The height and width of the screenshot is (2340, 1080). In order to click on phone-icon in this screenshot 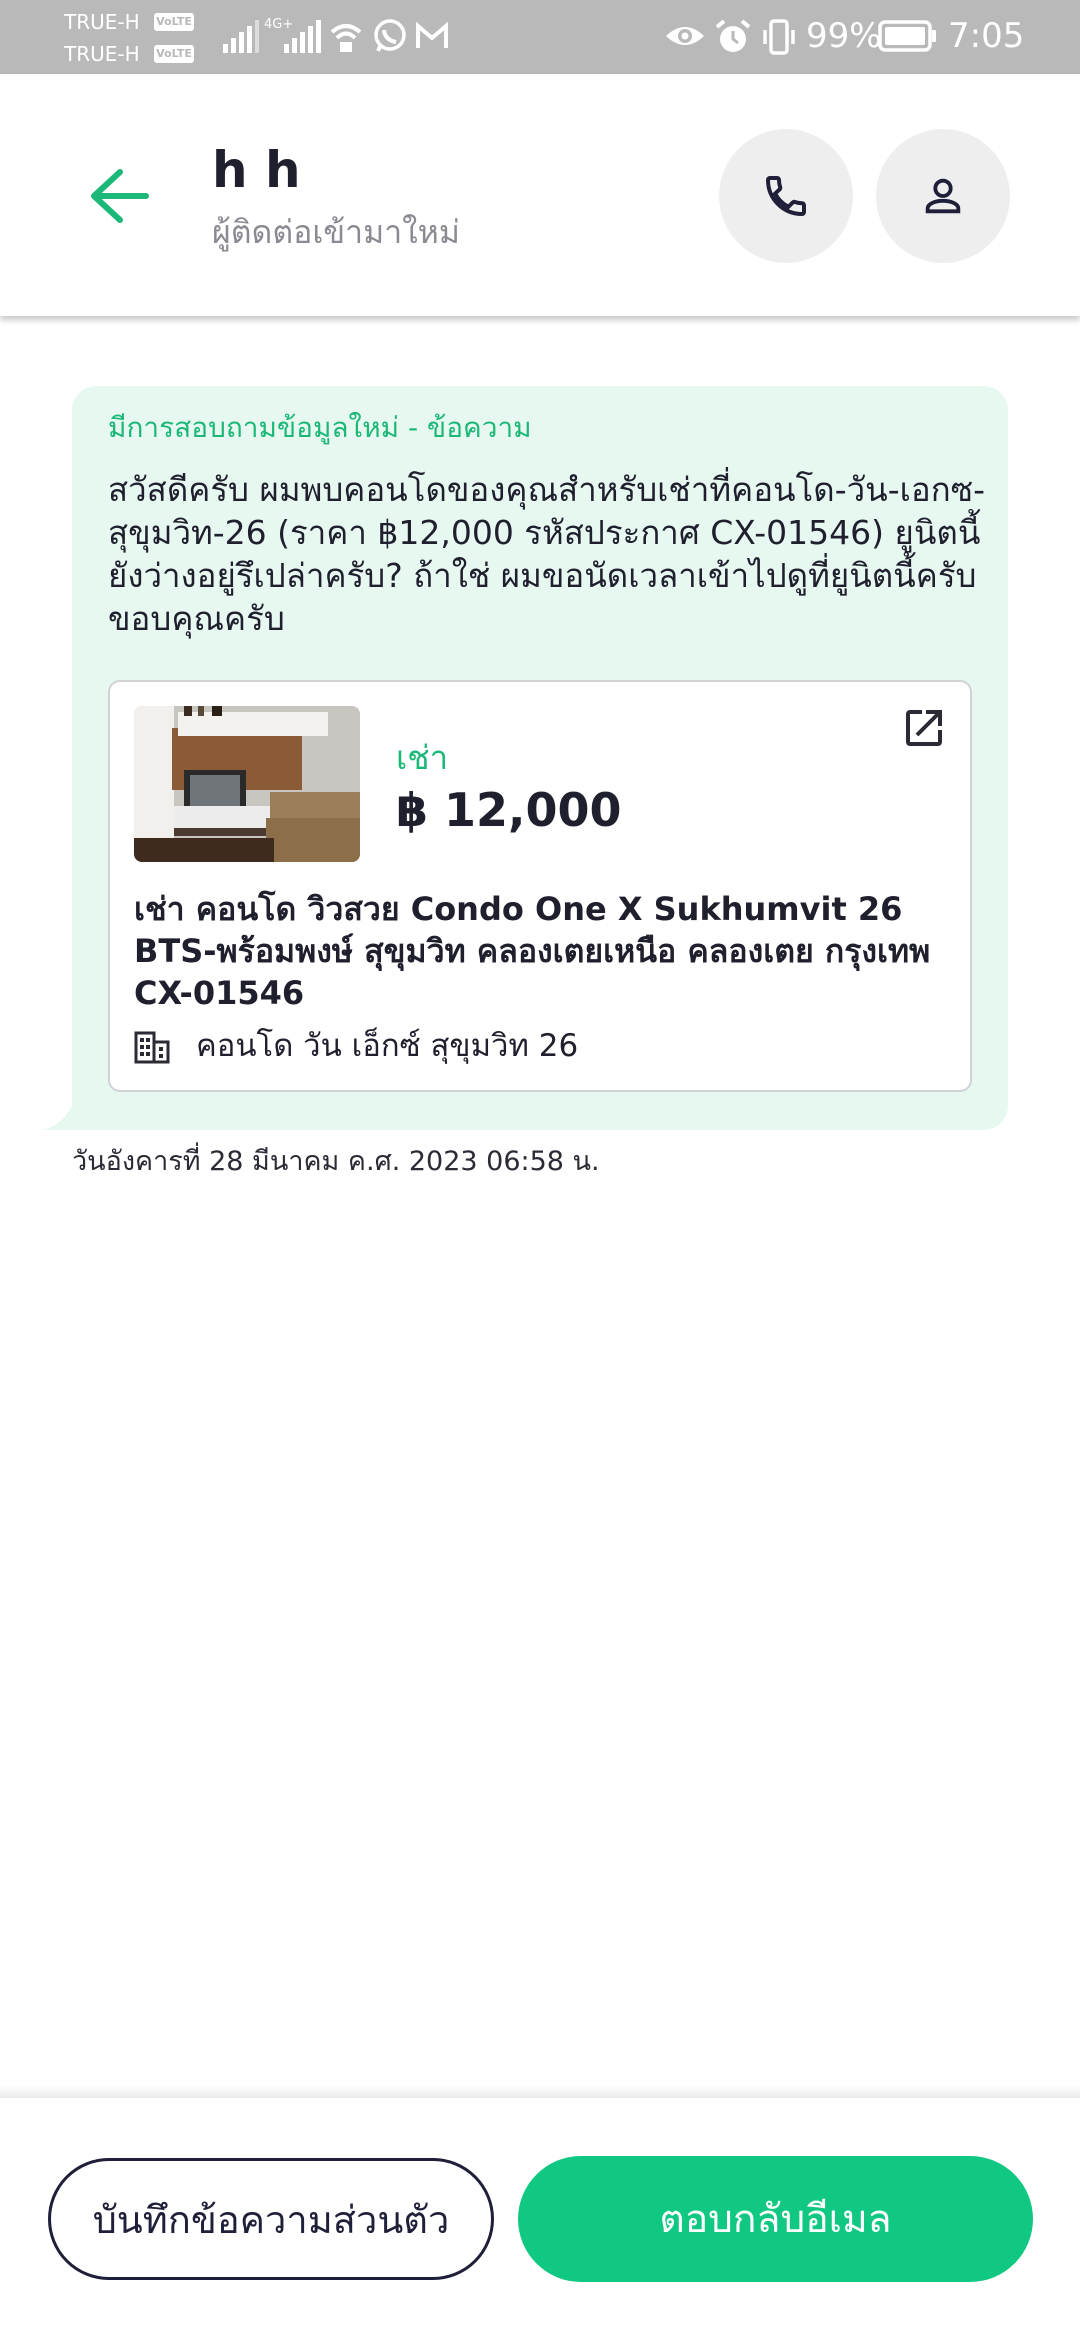, I will do `click(785, 196)`.